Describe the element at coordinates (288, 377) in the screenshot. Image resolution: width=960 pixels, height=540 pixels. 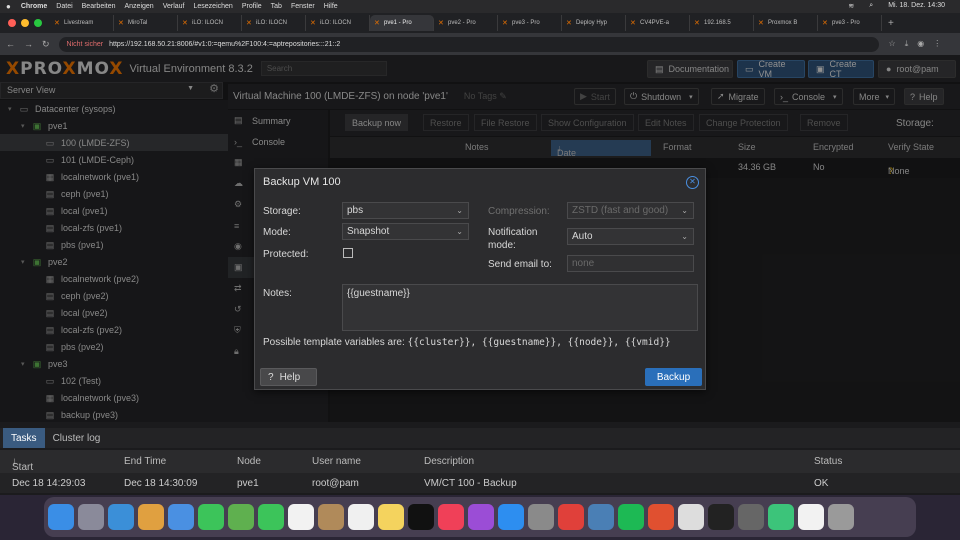
I see `dialog-help-button: ? Help` at that location.